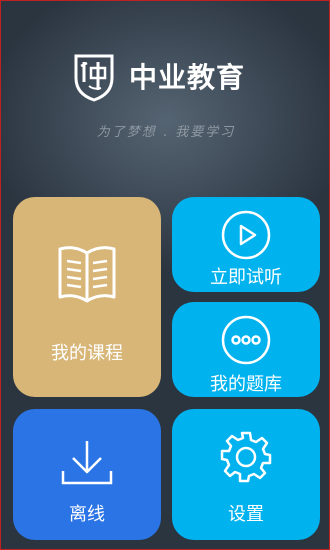 The image size is (330, 550). I want to click on more-icon, so click(246, 340).